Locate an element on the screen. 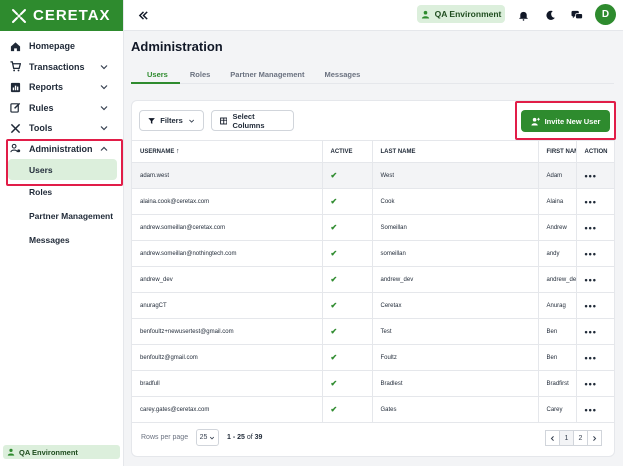  collapse-sidebar-button is located at coordinates (143, 15).